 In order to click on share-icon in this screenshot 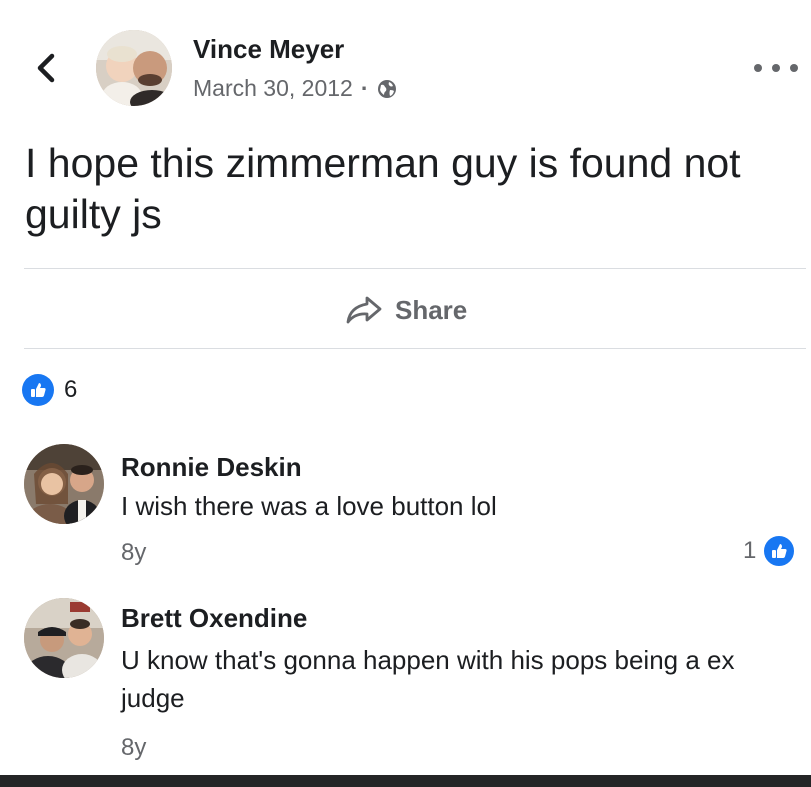, I will do `click(364, 310)`.